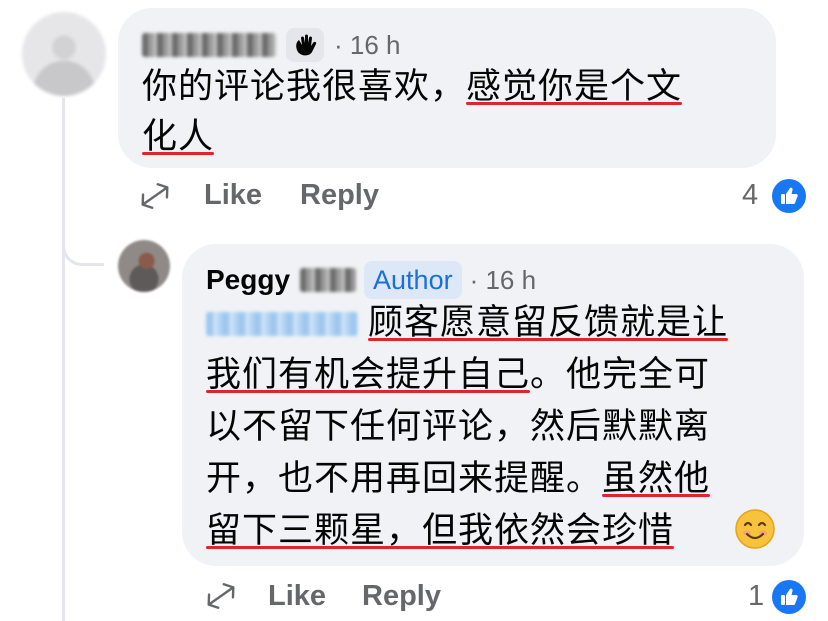 Image resolution: width=828 pixels, height=621 pixels. What do you see at coordinates (83, 246) in the screenshot?
I see `thread-connector` at bounding box center [83, 246].